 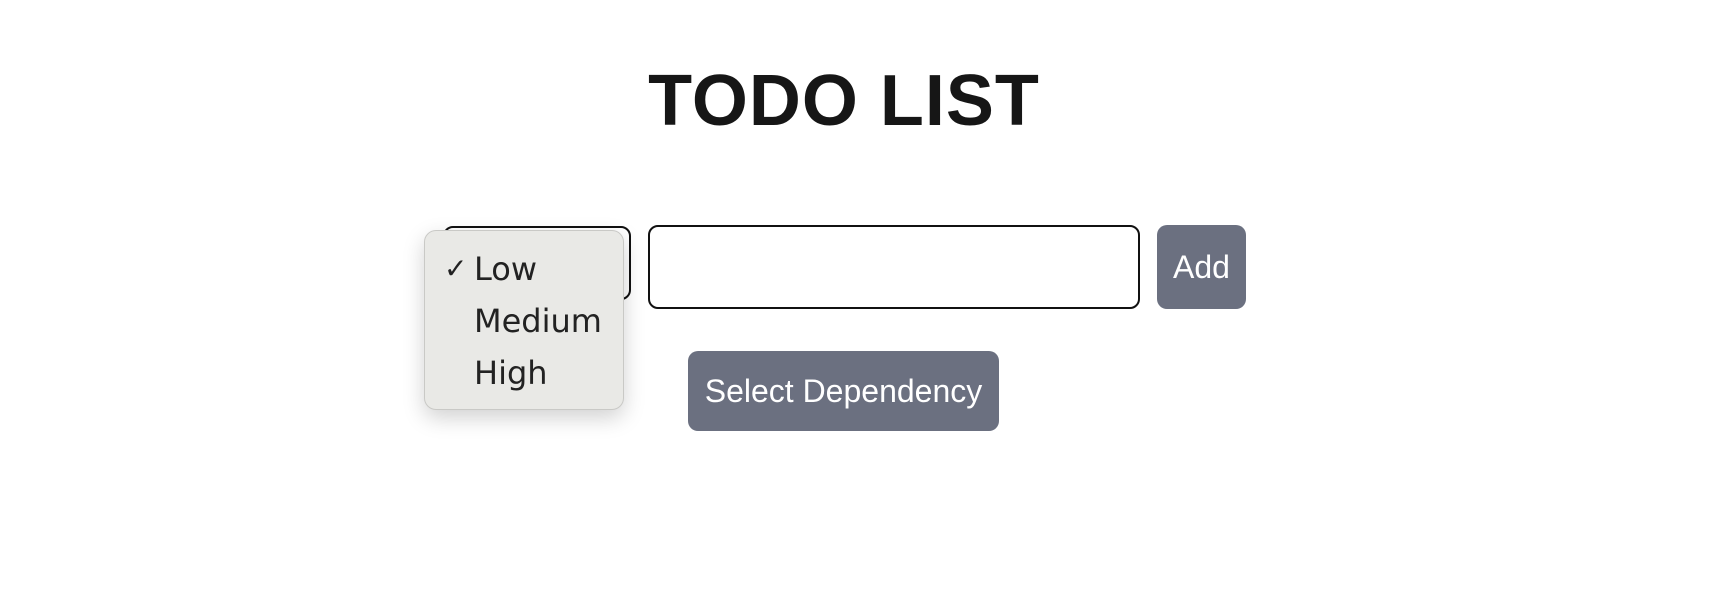 What do you see at coordinates (844, 101) in the screenshot?
I see `page-title: TODO LIST` at bounding box center [844, 101].